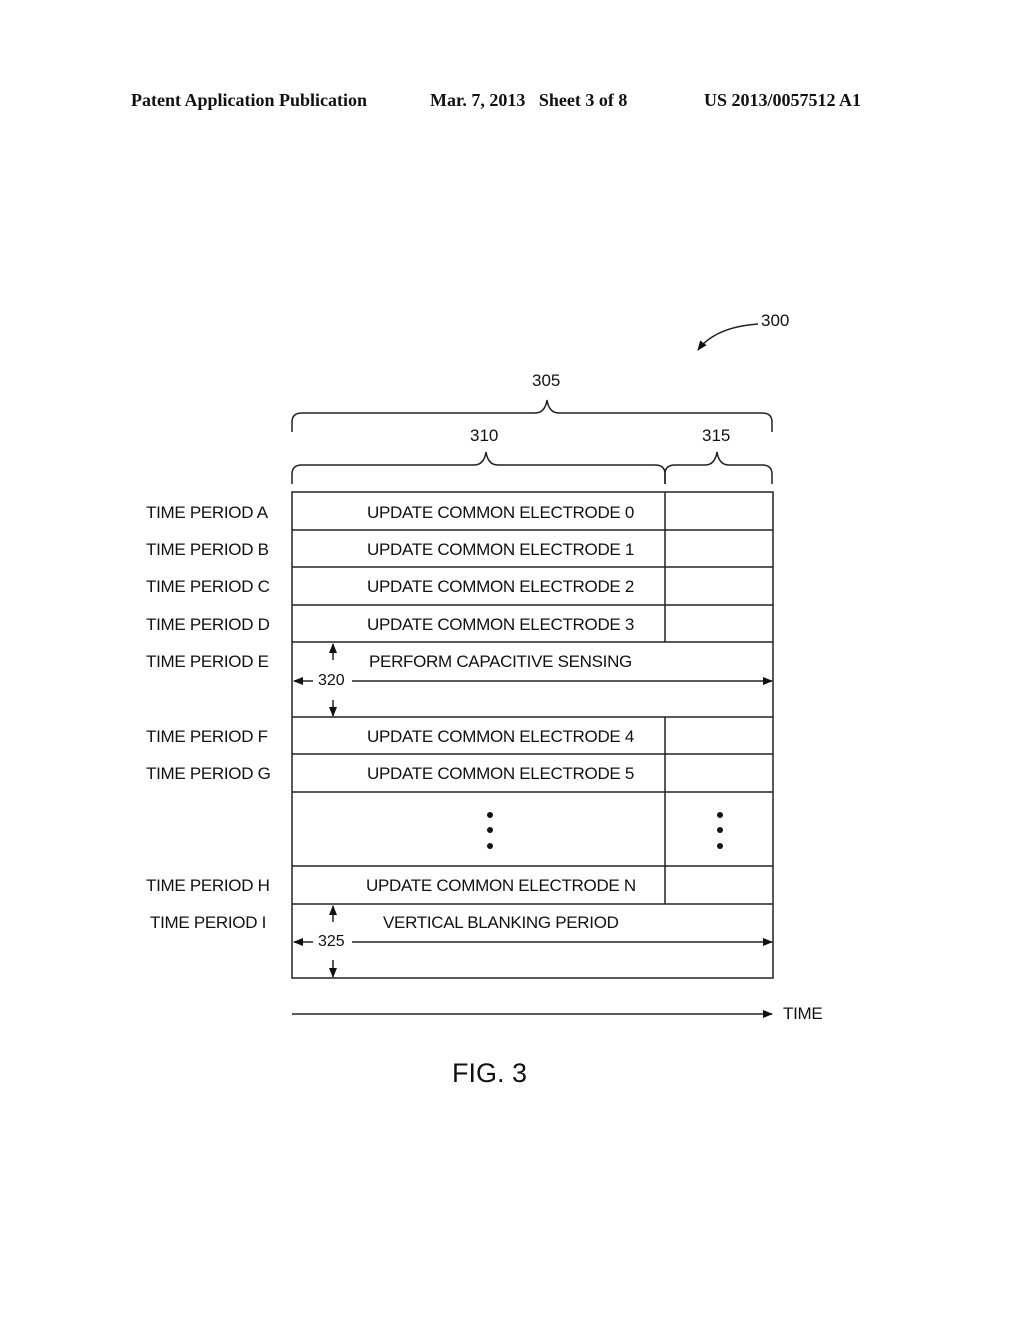  What do you see at coordinates (716, 435) in the screenshot?
I see `ref-315: 315` at bounding box center [716, 435].